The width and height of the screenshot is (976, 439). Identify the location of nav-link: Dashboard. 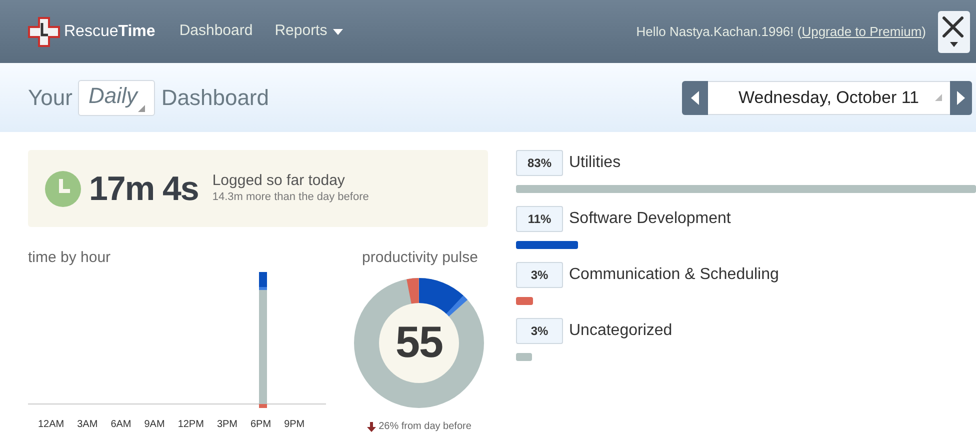
(216, 31).